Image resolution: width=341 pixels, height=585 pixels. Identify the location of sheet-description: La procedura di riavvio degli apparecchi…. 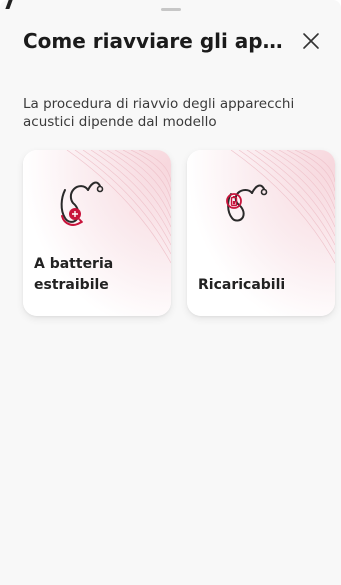
(159, 113).